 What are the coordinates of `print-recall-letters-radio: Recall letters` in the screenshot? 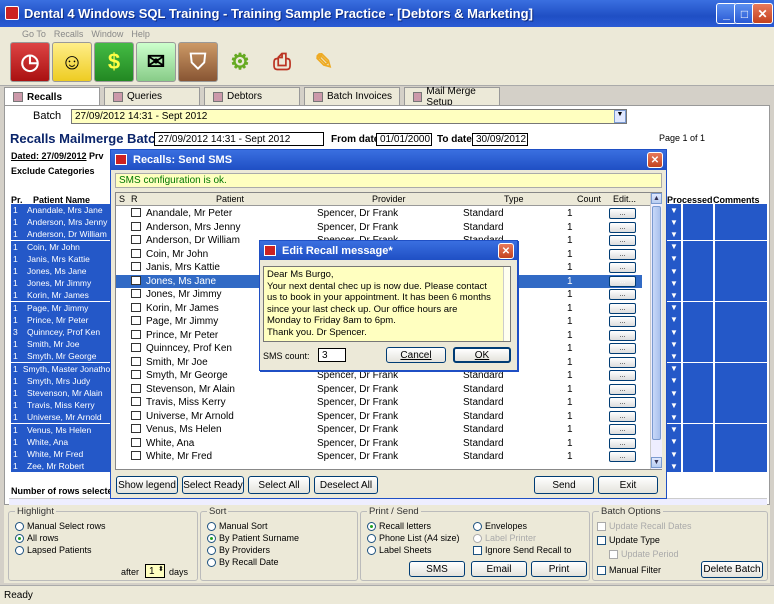 It's located at (399, 526).